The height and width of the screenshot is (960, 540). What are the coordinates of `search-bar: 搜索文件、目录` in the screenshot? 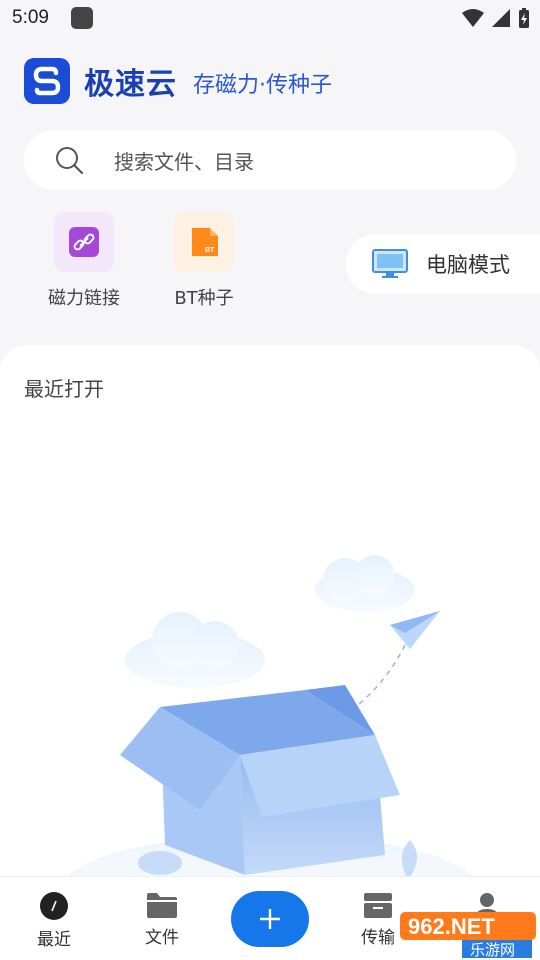 It's located at (270, 160).